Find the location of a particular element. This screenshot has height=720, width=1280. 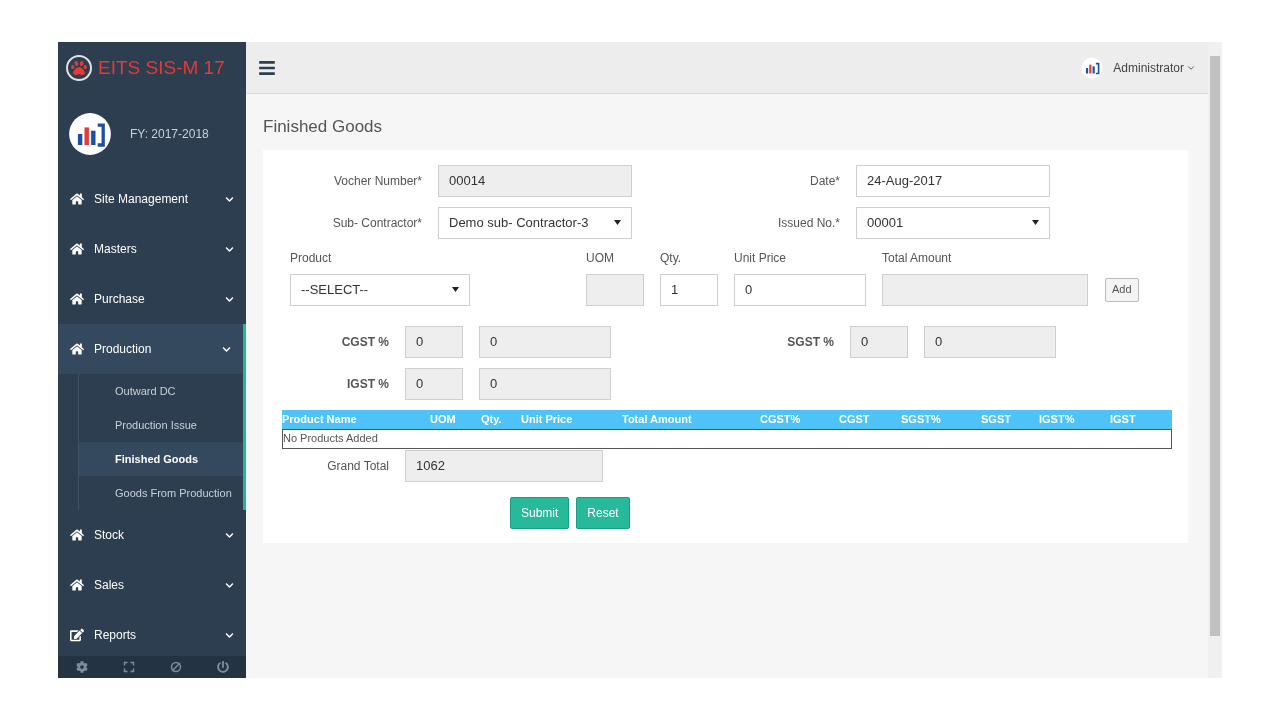

field-label: Unit Price is located at coordinates (760, 258).